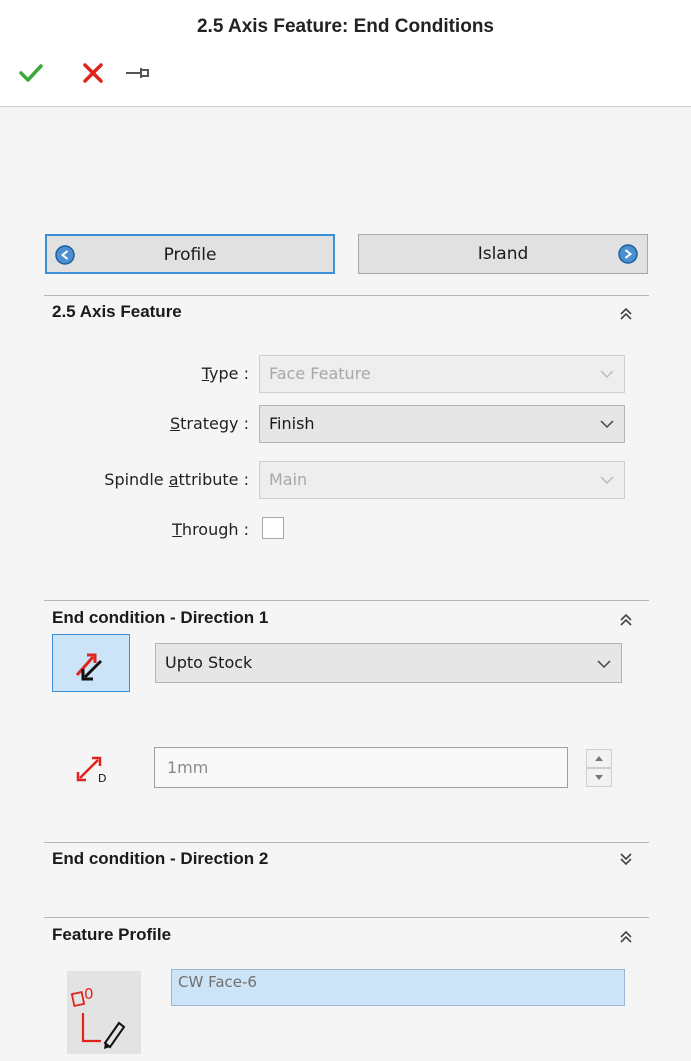 This screenshot has width=691, height=1061. Describe the element at coordinates (117, 311) in the screenshot. I see `axis-feature-section-title: 2.5 Axis Feature` at that location.